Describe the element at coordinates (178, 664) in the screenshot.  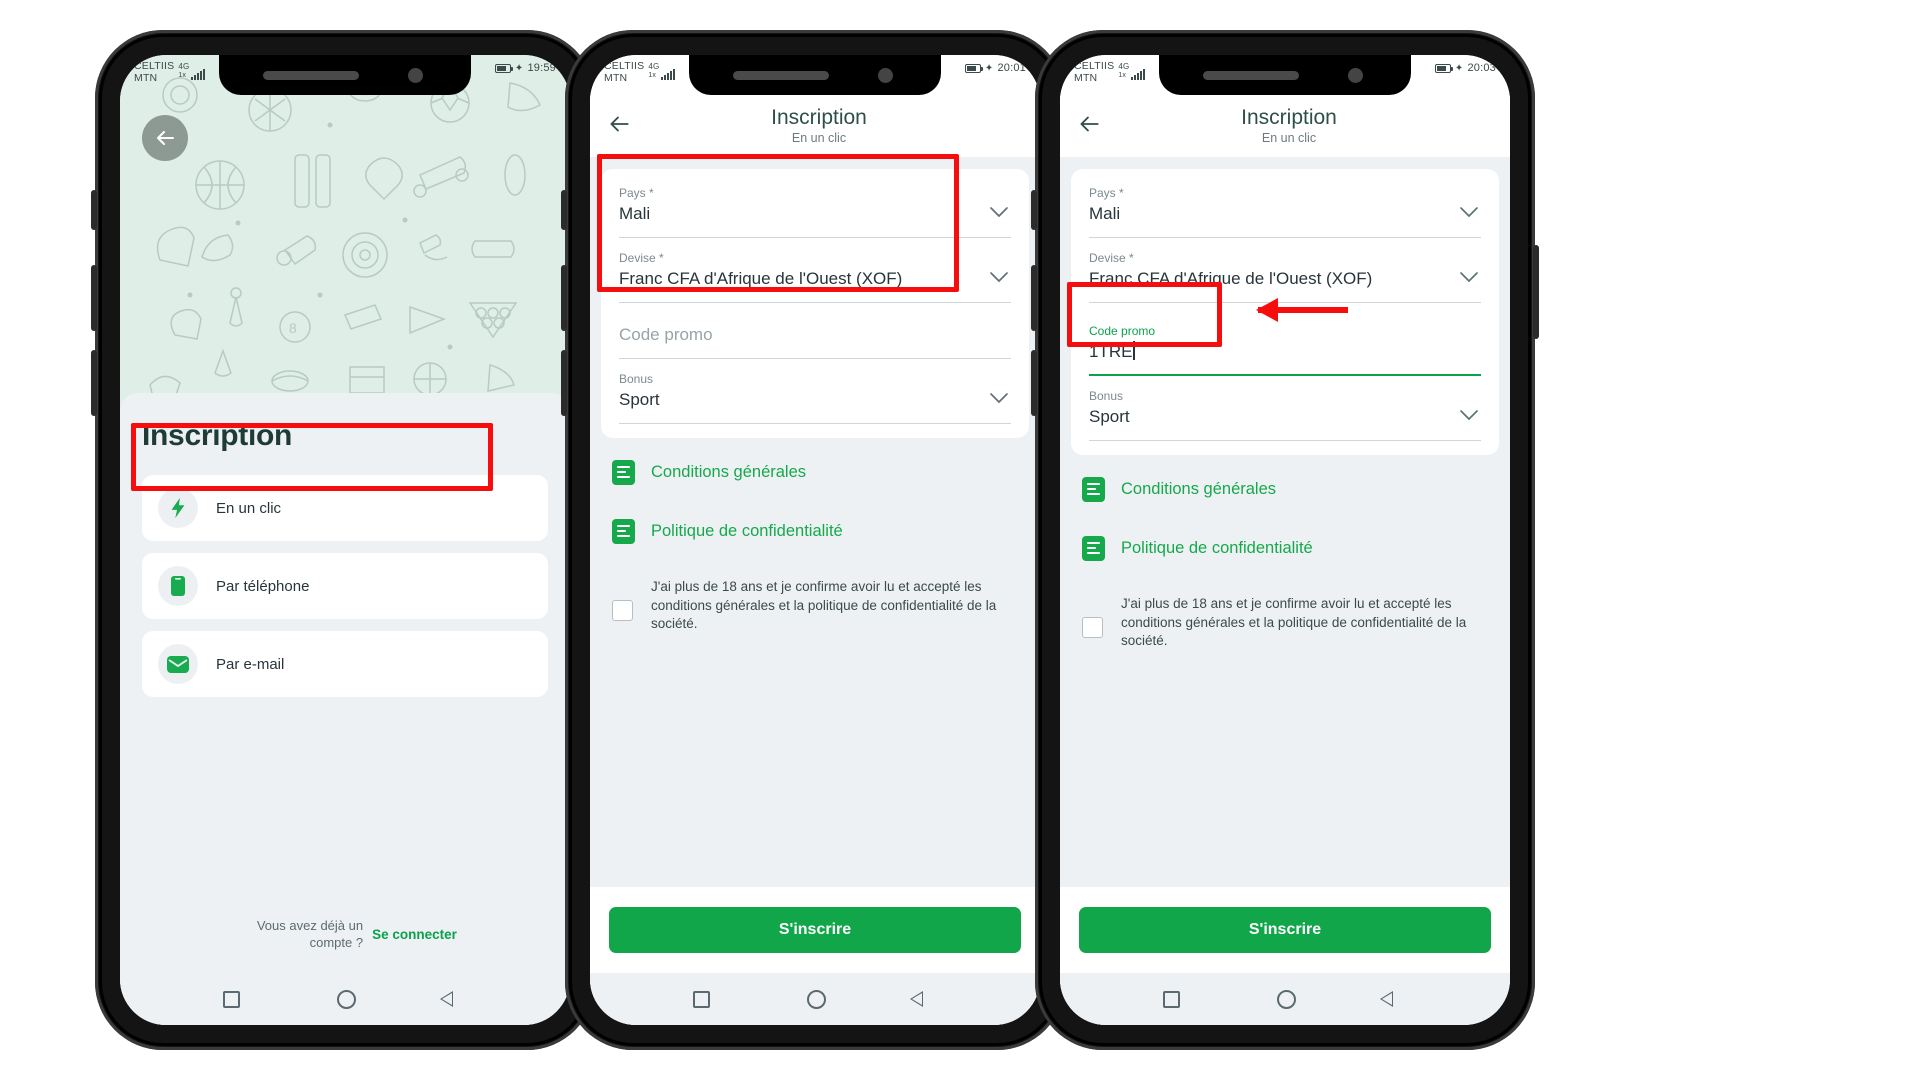
I see `envelope-icon` at that location.